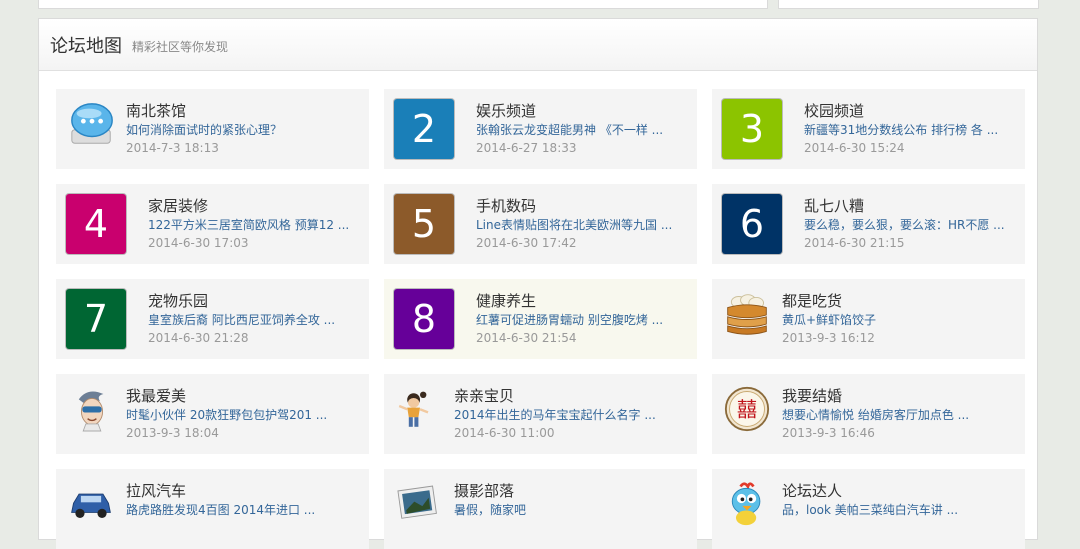 The height and width of the screenshot is (549, 1080). What do you see at coordinates (92, 123) in the screenshot?
I see `chat-bubble-icon` at bounding box center [92, 123].